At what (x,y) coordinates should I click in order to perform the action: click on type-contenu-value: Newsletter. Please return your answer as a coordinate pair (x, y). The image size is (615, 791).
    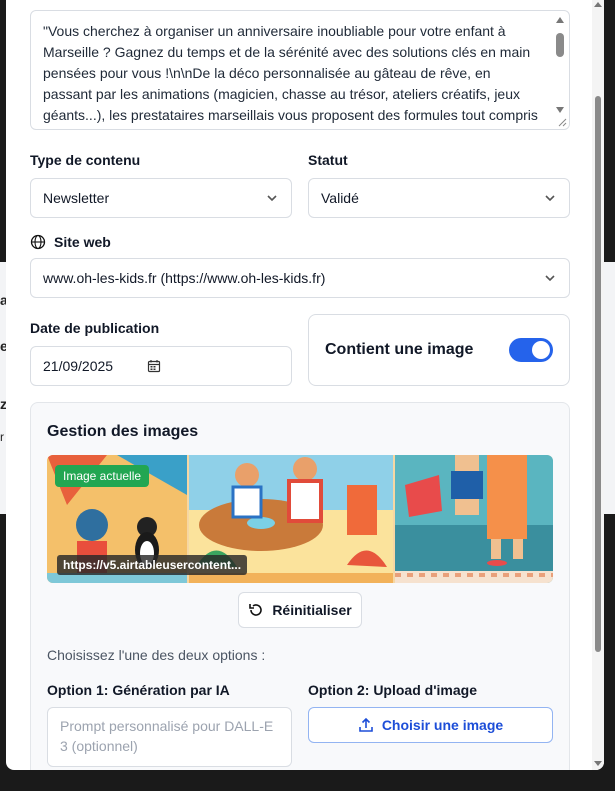
    Looking at the image, I should click on (76, 198).